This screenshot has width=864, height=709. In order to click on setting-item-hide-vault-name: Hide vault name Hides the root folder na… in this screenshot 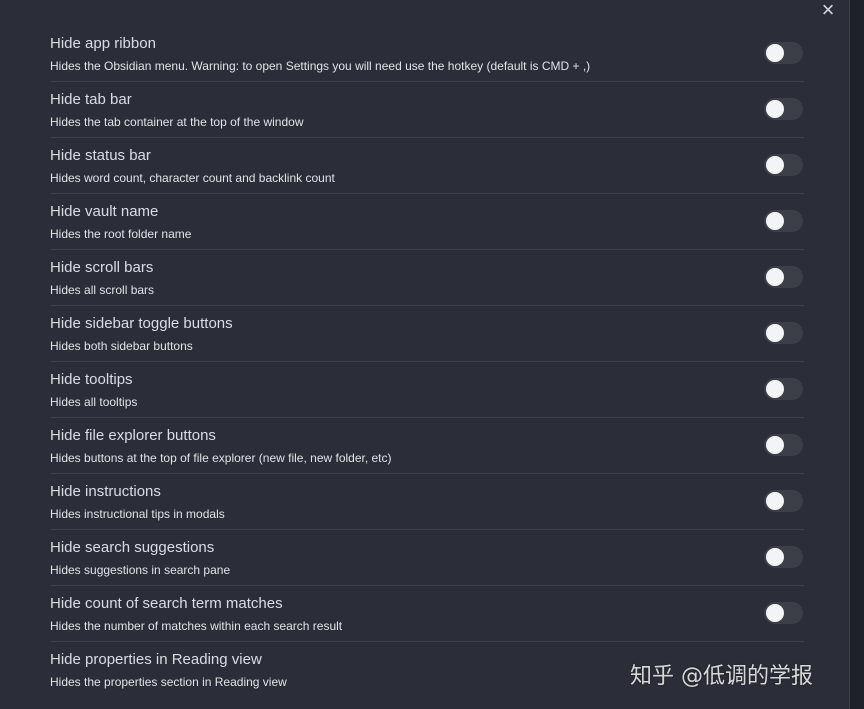, I will do `click(427, 222)`.